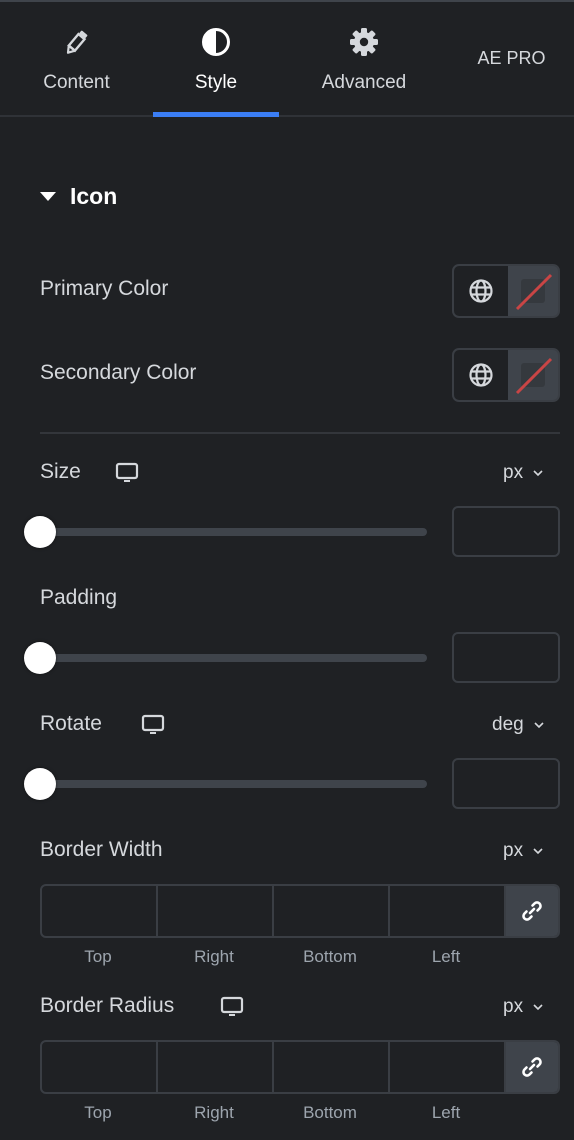 Image resolution: width=574 pixels, height=1140 pixels. Describe the element at coordinates (216, 59) in the screenshot. I see `tab-style: Style` at that location.